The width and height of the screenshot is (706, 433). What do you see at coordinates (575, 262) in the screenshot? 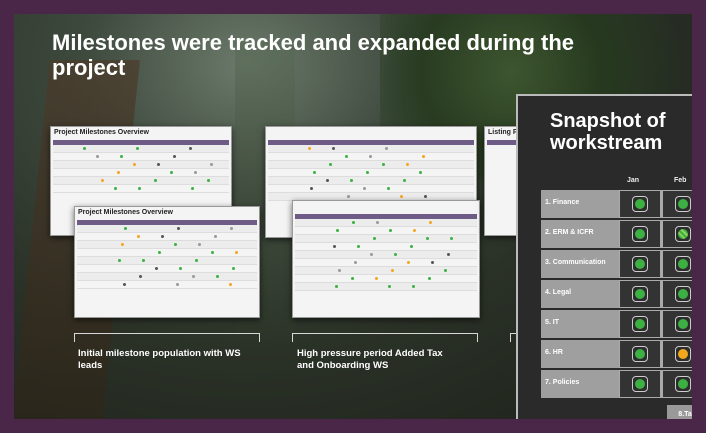
I see `workstream-label: 3. Communication` at bounding box center [575, 262].